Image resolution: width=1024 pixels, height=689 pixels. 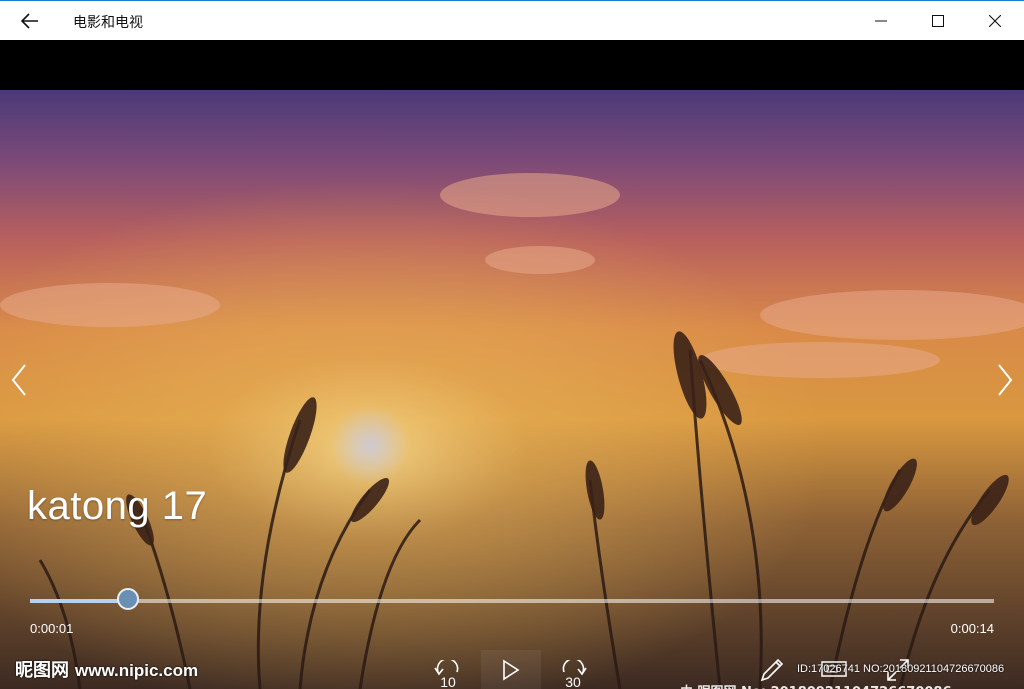 I want to click on current-time: 0:00:01, so click(x=52, y=628).